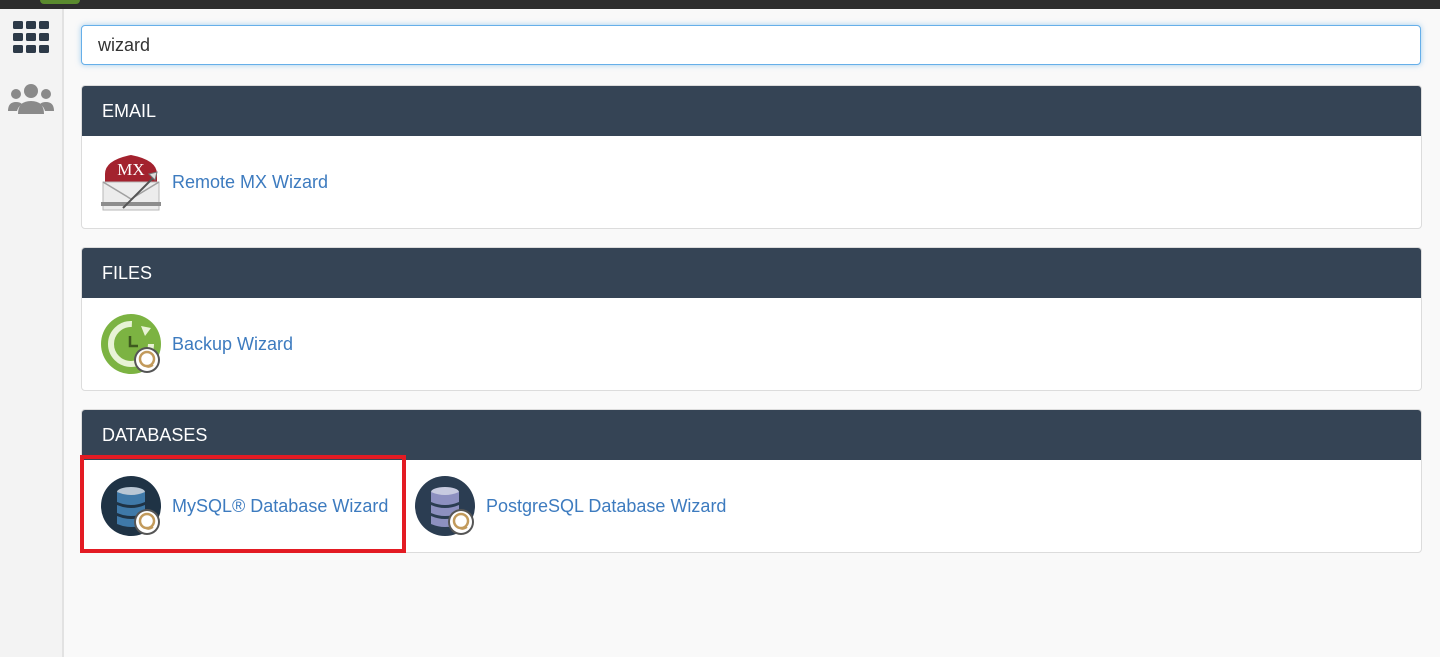  I want to click on search-input, so click(751, 45).